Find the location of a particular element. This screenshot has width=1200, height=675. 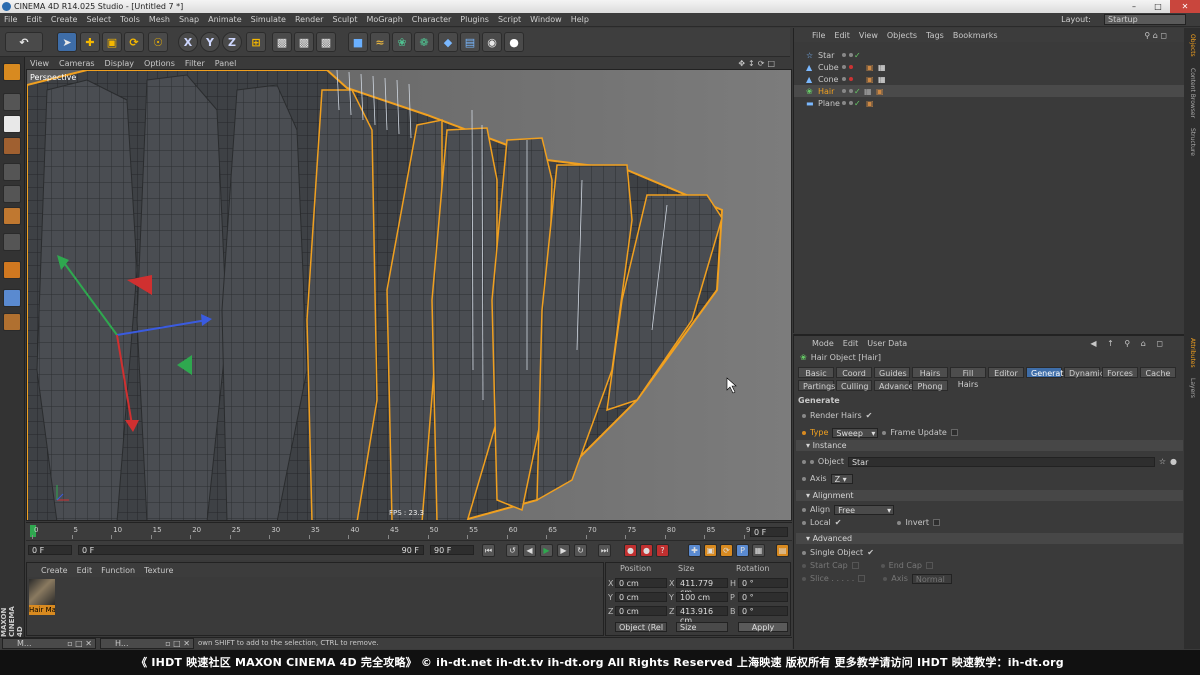

tab-basic: Basic is located at coordinates (816, 372).